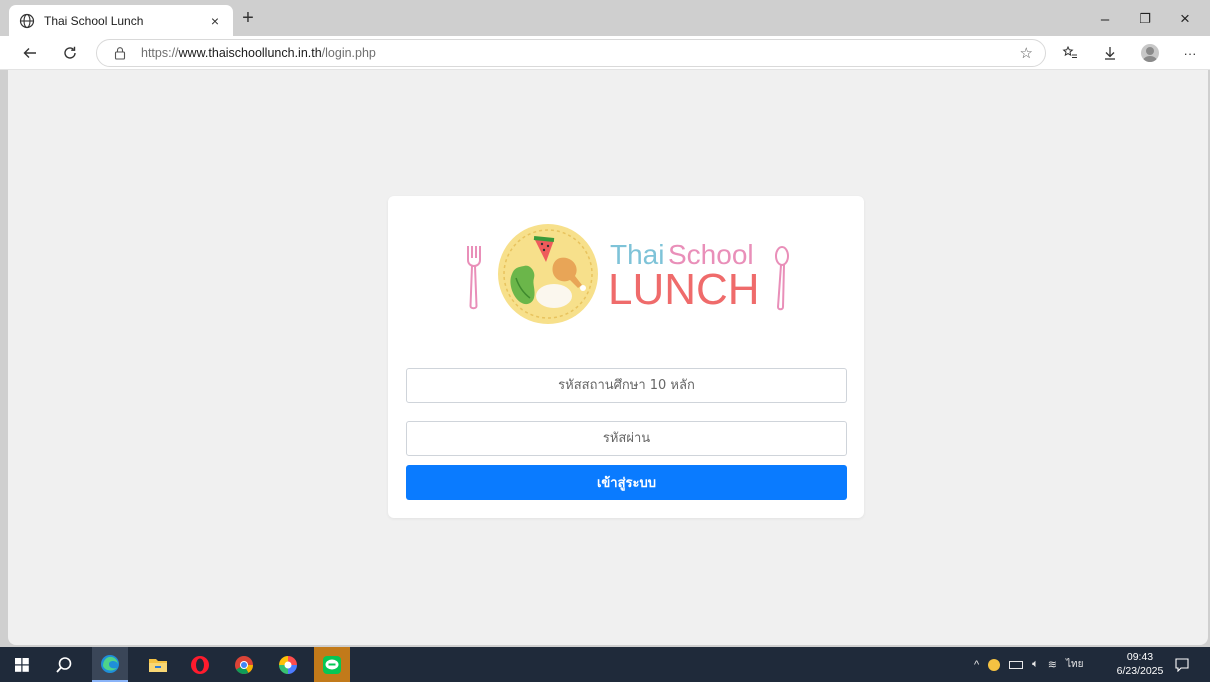 Image resolution: width=1210 pixels, height=682 pixels. Describe the element at coordinates (1182, 664) in the screenshot. I see `notifications-icon` at that location.